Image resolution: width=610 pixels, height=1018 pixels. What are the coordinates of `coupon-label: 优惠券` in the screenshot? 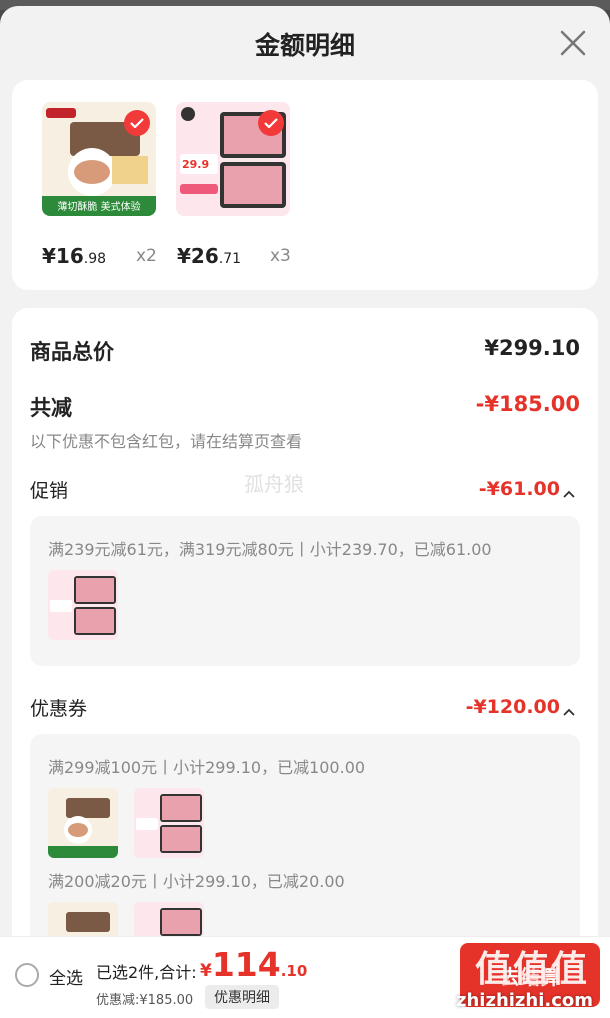 It's located at (59, 709).